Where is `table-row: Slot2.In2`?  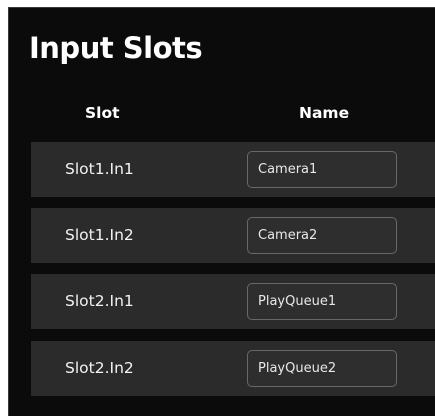
table-row: Slot2.In2 is located at coordinates (233, 368).